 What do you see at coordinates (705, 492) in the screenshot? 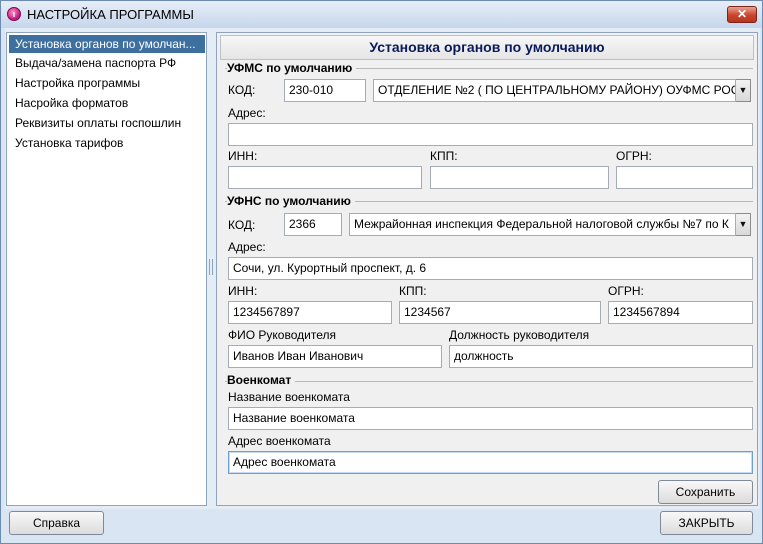
I see `save-button: Сохранить` at bounding box center [705, 492].